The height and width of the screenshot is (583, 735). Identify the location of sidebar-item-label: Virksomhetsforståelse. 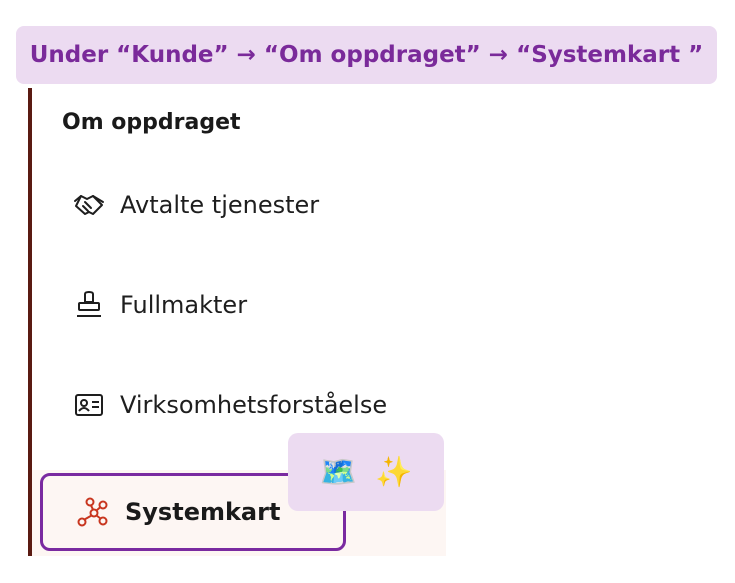
(254, 405).